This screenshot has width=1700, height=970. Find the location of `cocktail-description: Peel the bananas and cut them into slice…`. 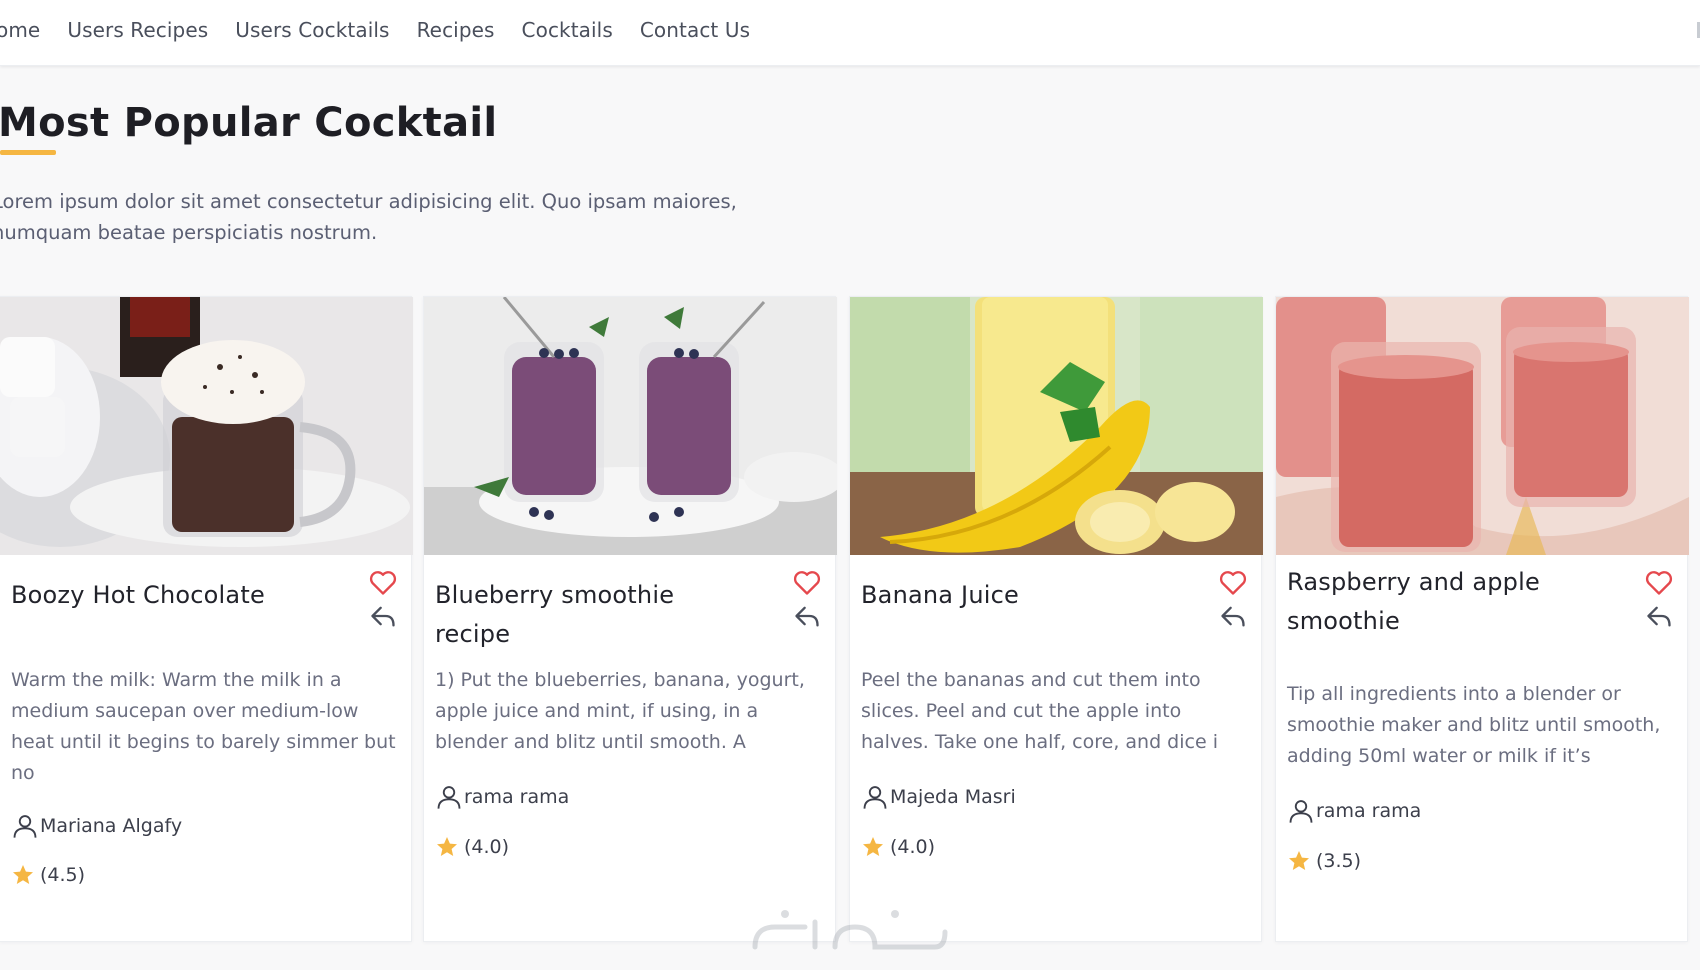

cocktail-description: Peel the bananas and cut them into slice… is located at coordinates (1039, 711).